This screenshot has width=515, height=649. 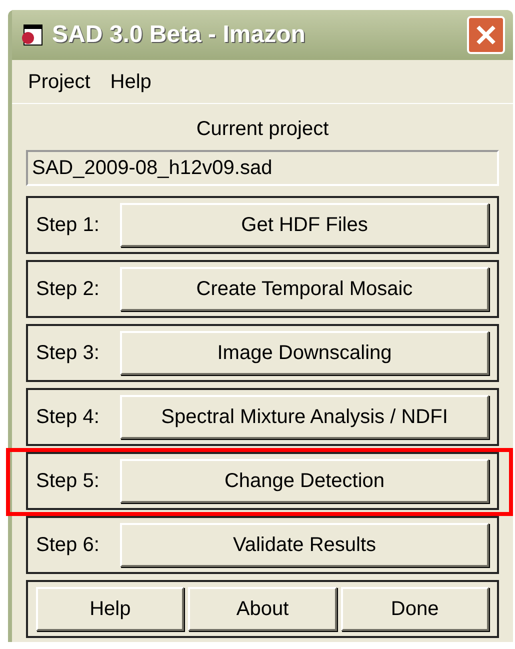 I want to click on field-label: Current project, so click(x=262, y=129).